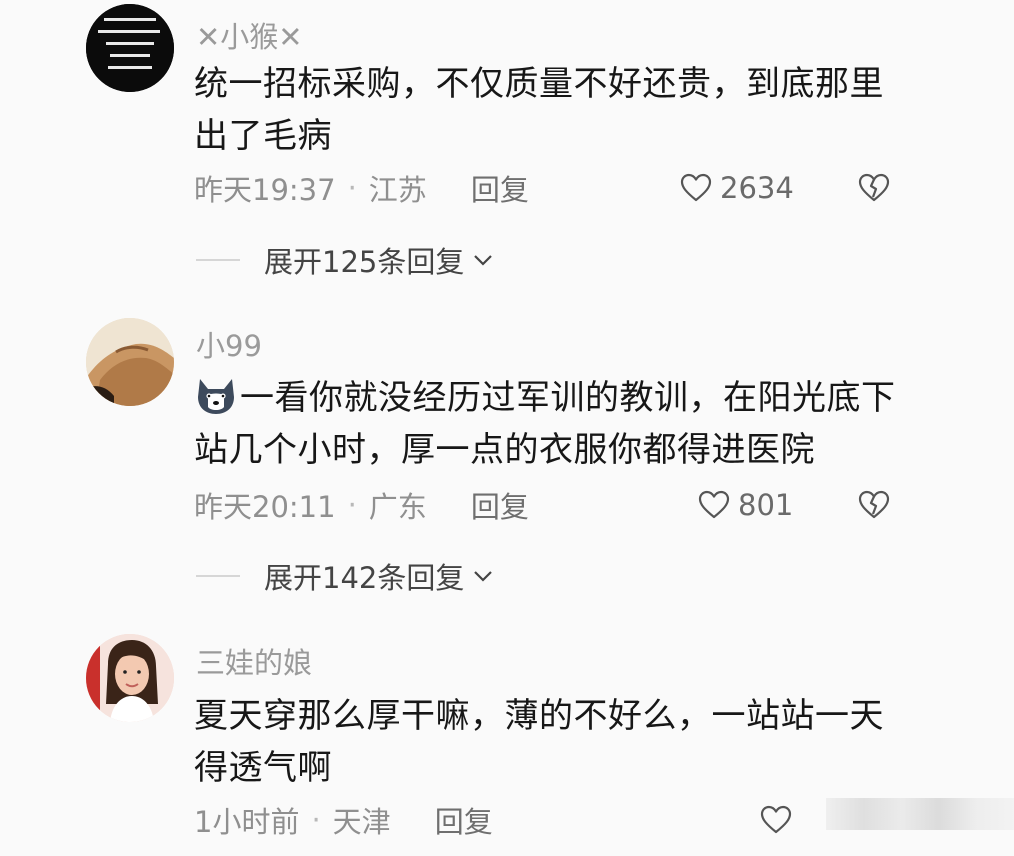 Image resolution: width=1014 pixels, height=856 pixels. What do you see at coordinates (249, 35) in the screenshot?
I see `username: ✕小猴✕` at bounding box center [249, 35].